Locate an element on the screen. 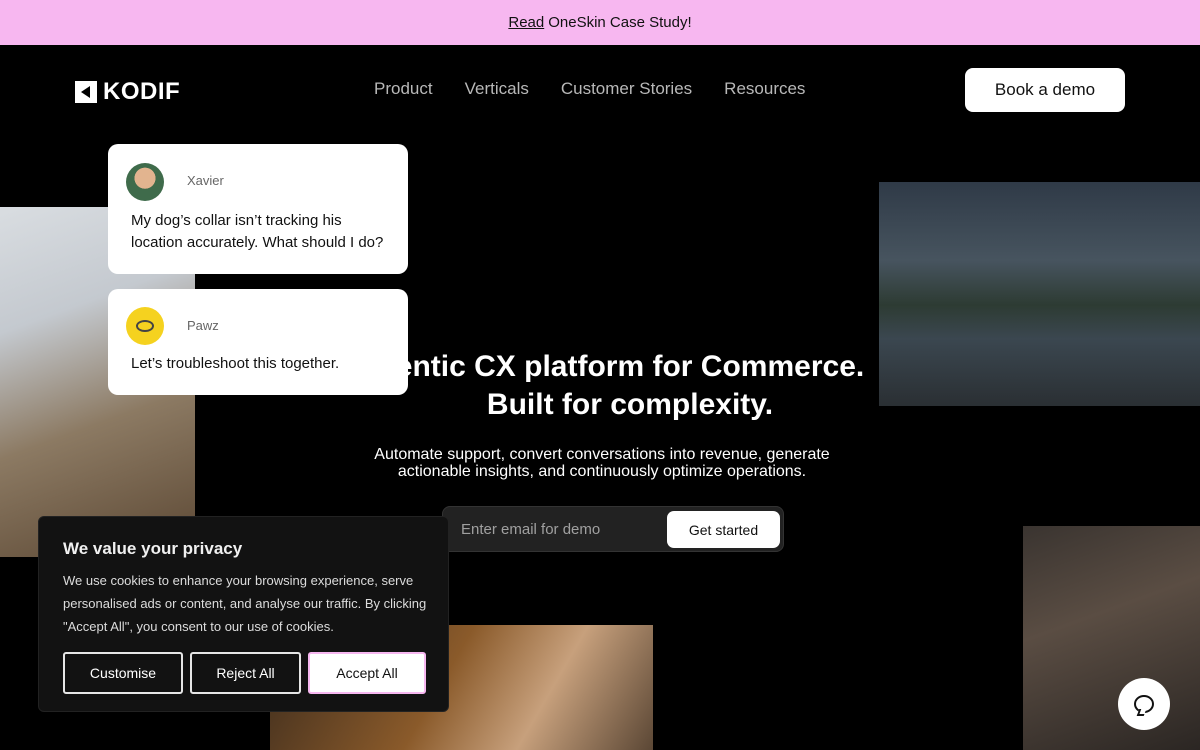 The width and height of the screenshot is (1200, 750). agent-avatar is located at coordinates (145, 326).